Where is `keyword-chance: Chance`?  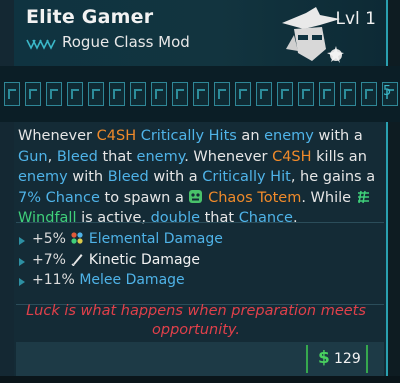 keyword-chance: Chance is located at coordinates (265, 218).